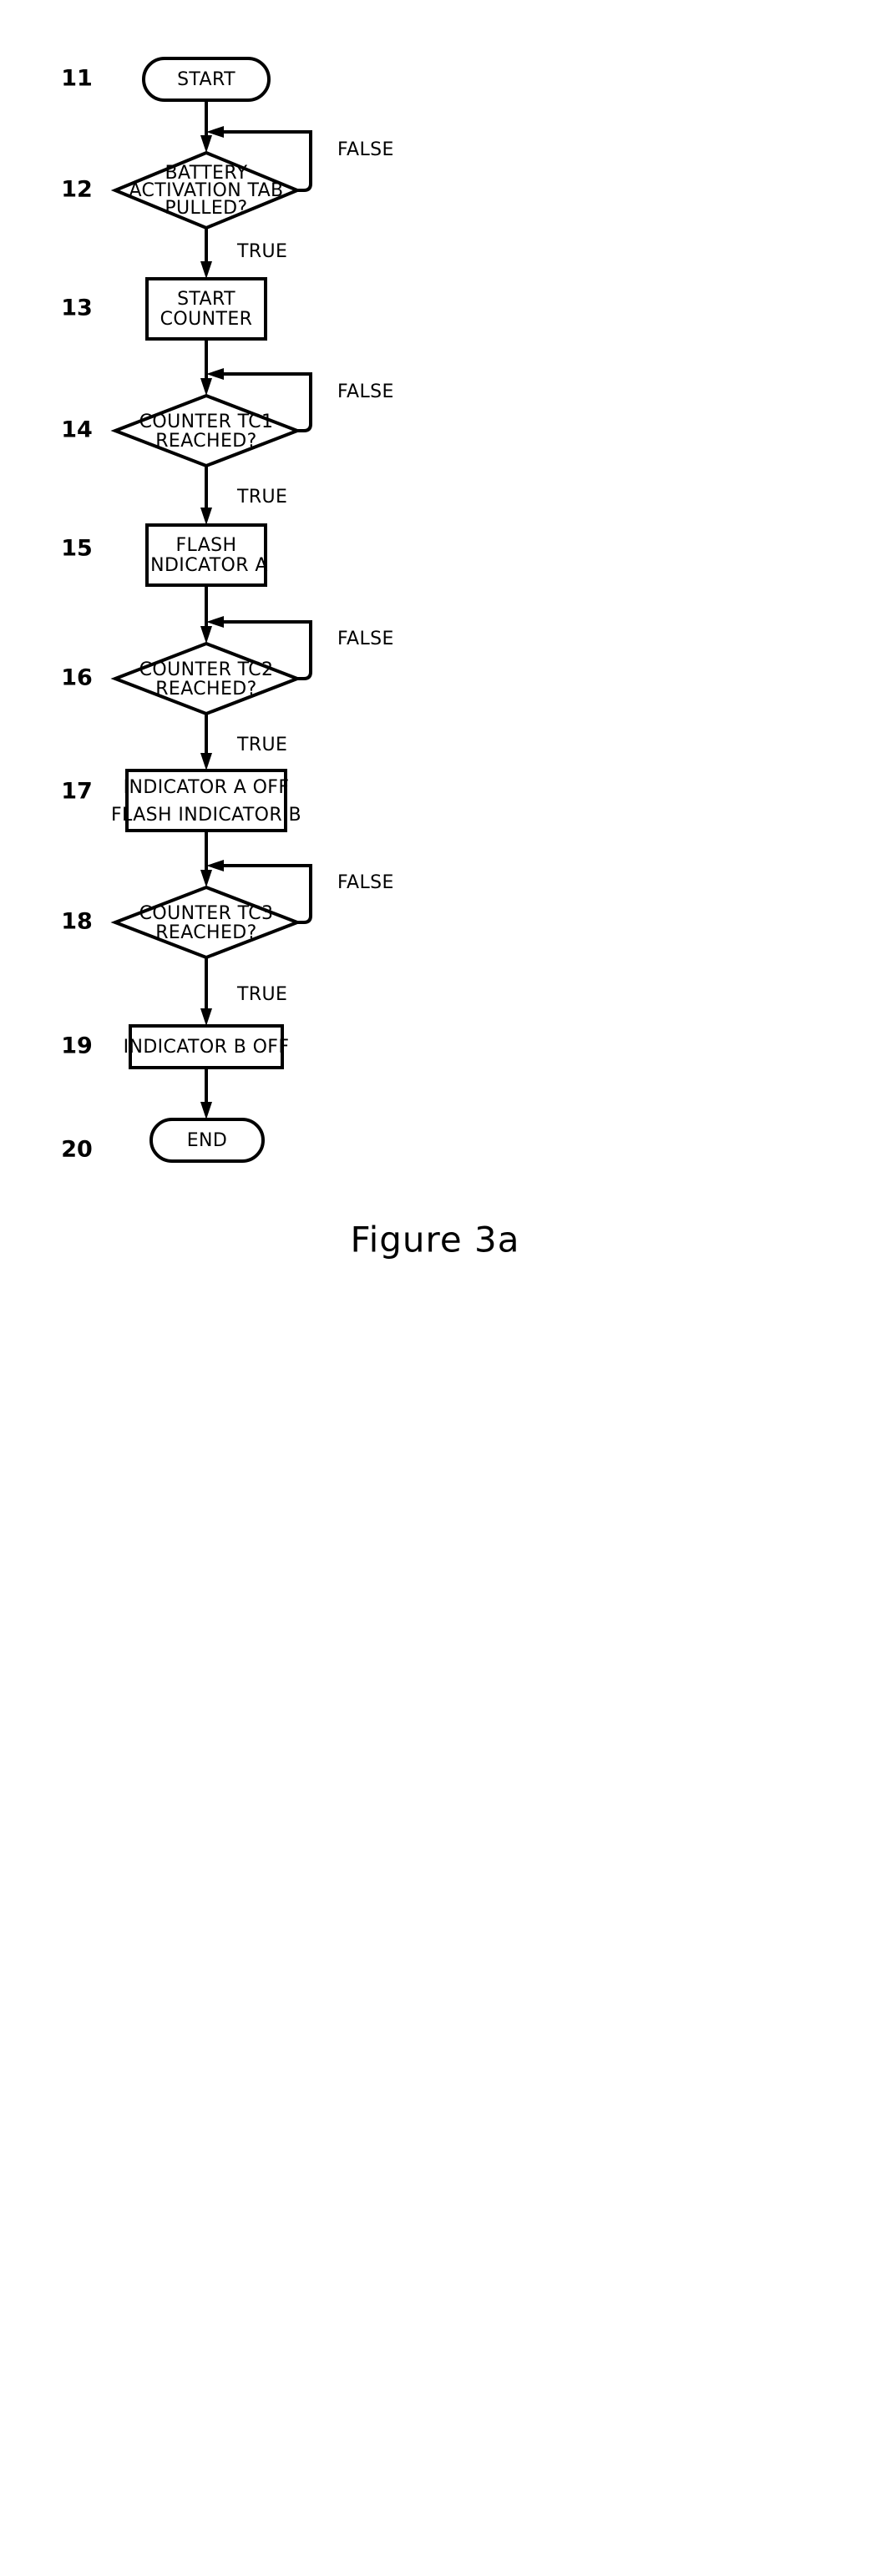  I want to click on true-label-node-18: TRUE, so click(261, 994).